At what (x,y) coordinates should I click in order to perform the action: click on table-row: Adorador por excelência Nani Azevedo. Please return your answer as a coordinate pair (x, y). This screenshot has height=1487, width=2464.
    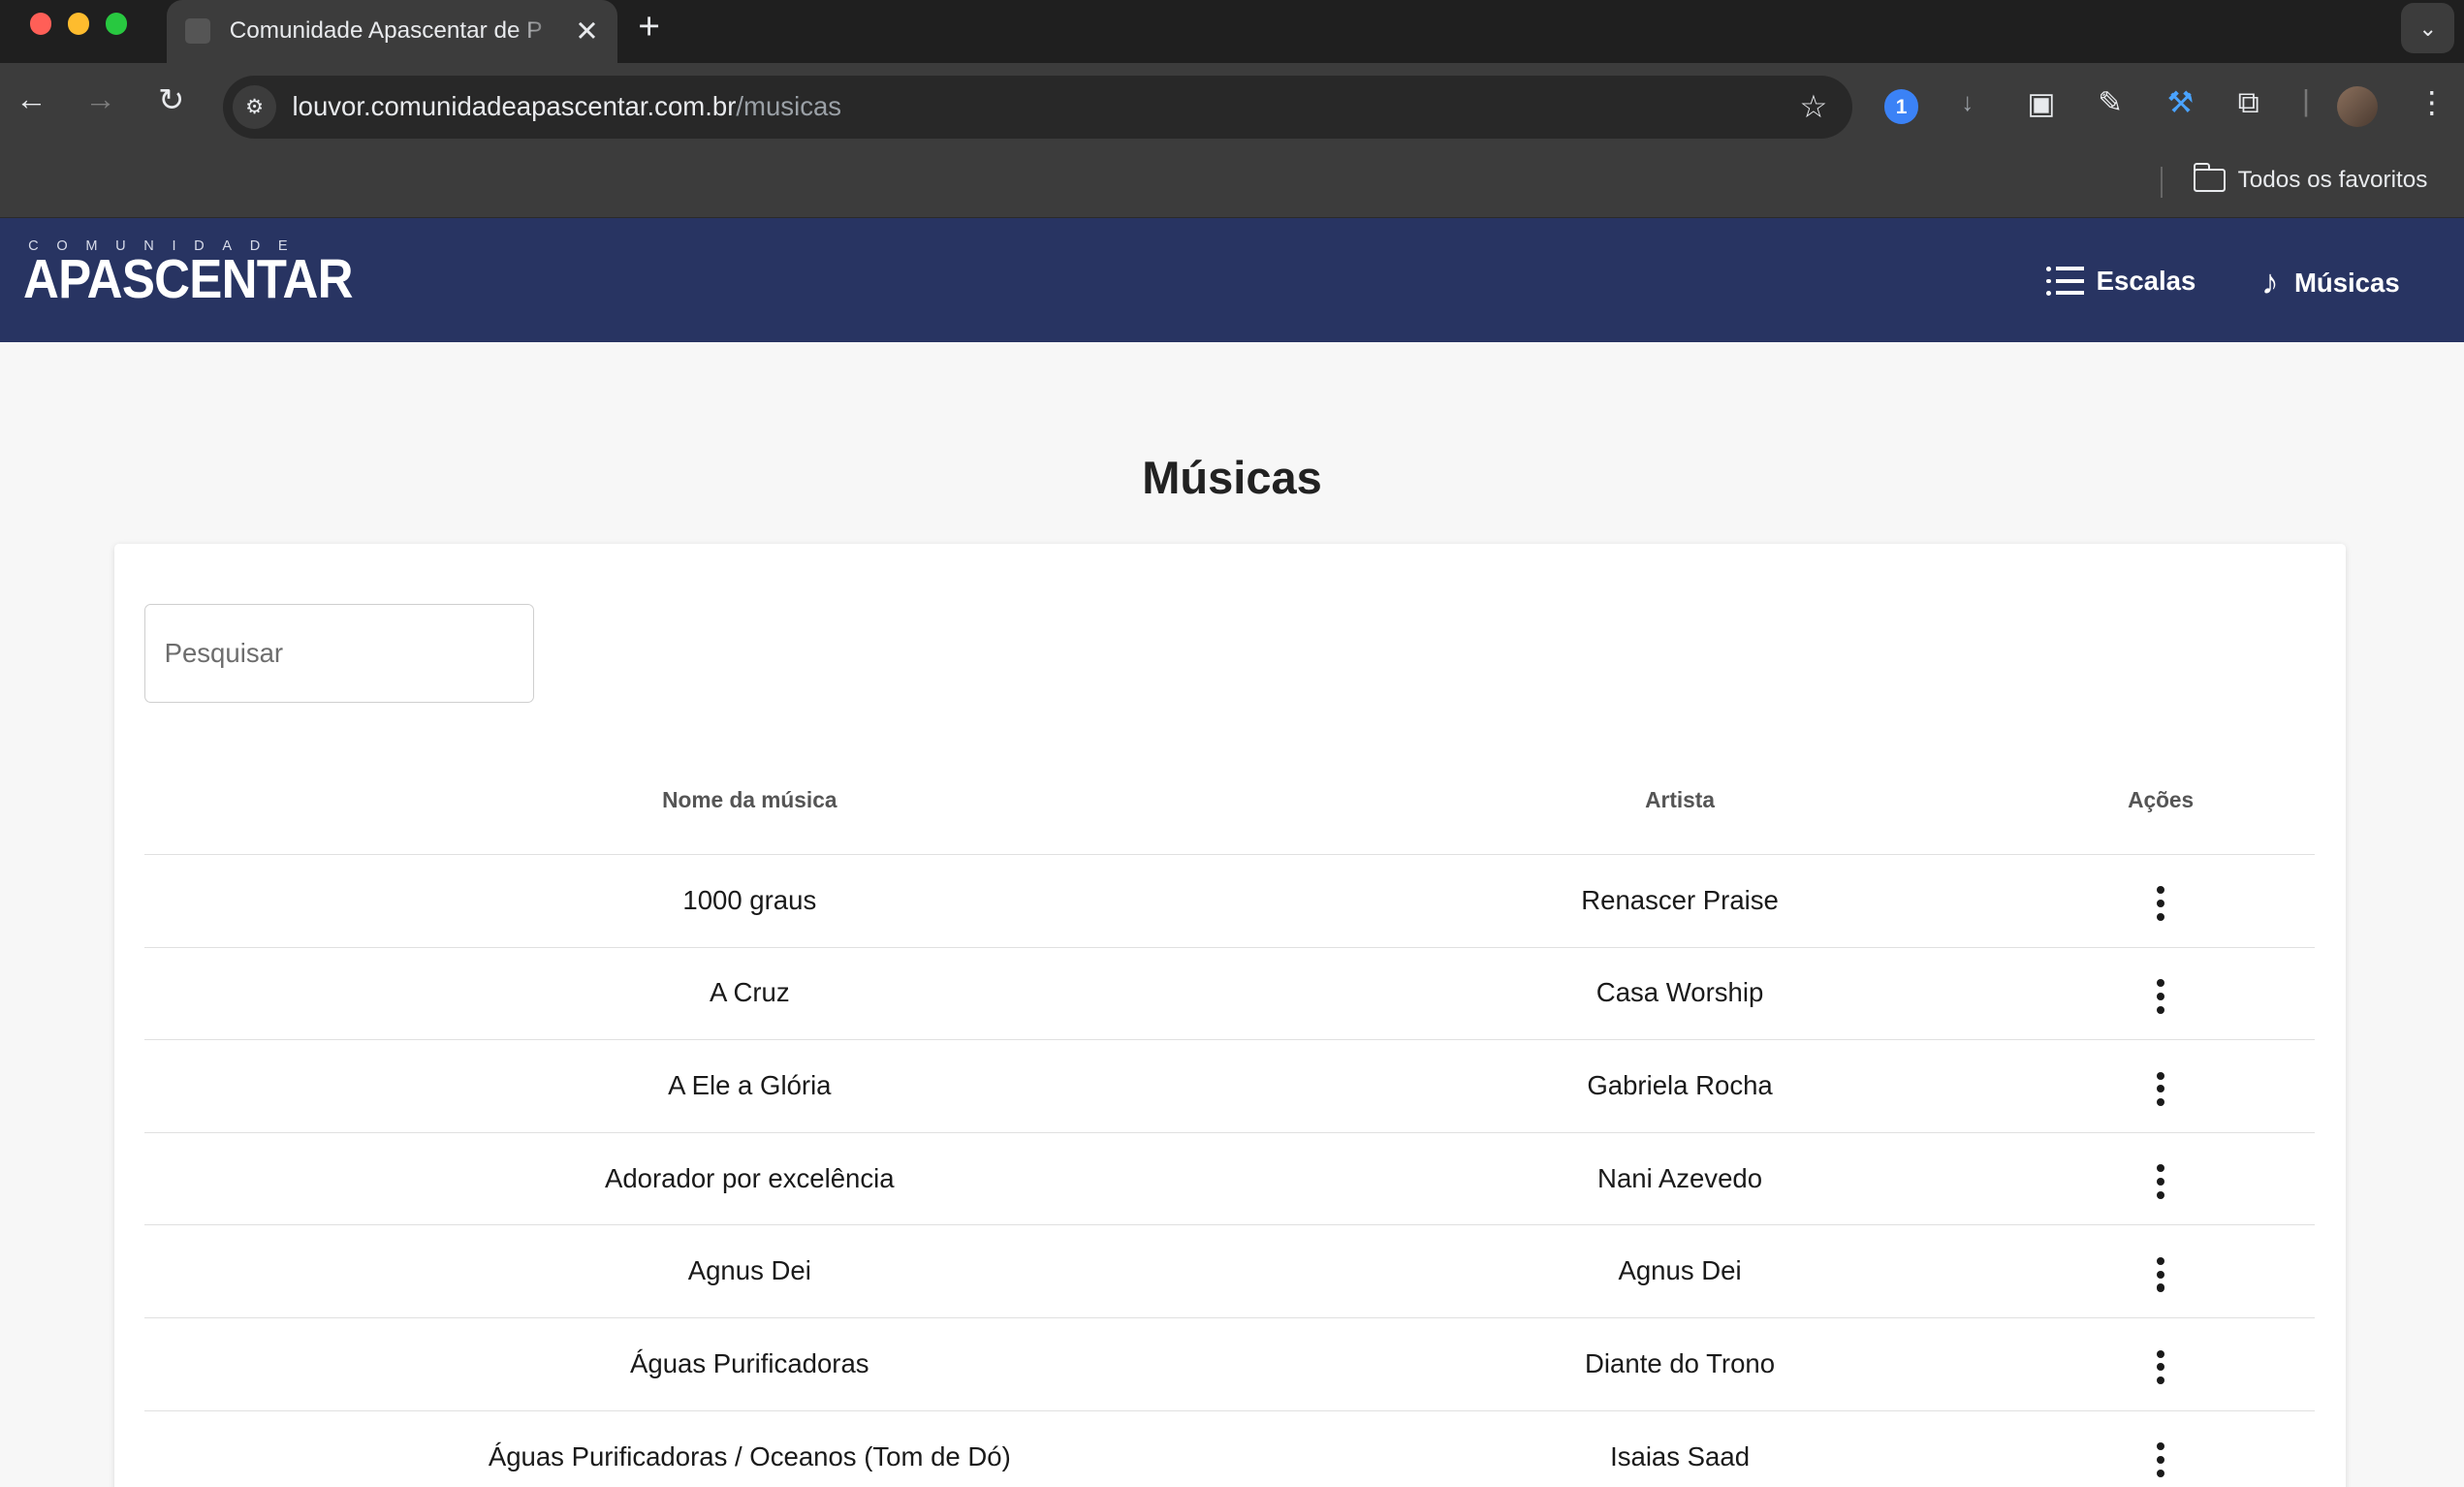
    Looking at the image, I should click on (1230, 1179).